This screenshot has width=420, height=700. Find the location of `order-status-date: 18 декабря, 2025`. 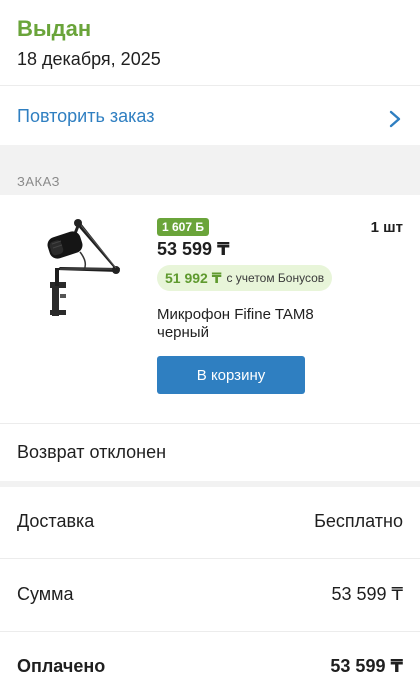

order-status-date: 18 декабря, 2025 is located at coordinates (89, 59).